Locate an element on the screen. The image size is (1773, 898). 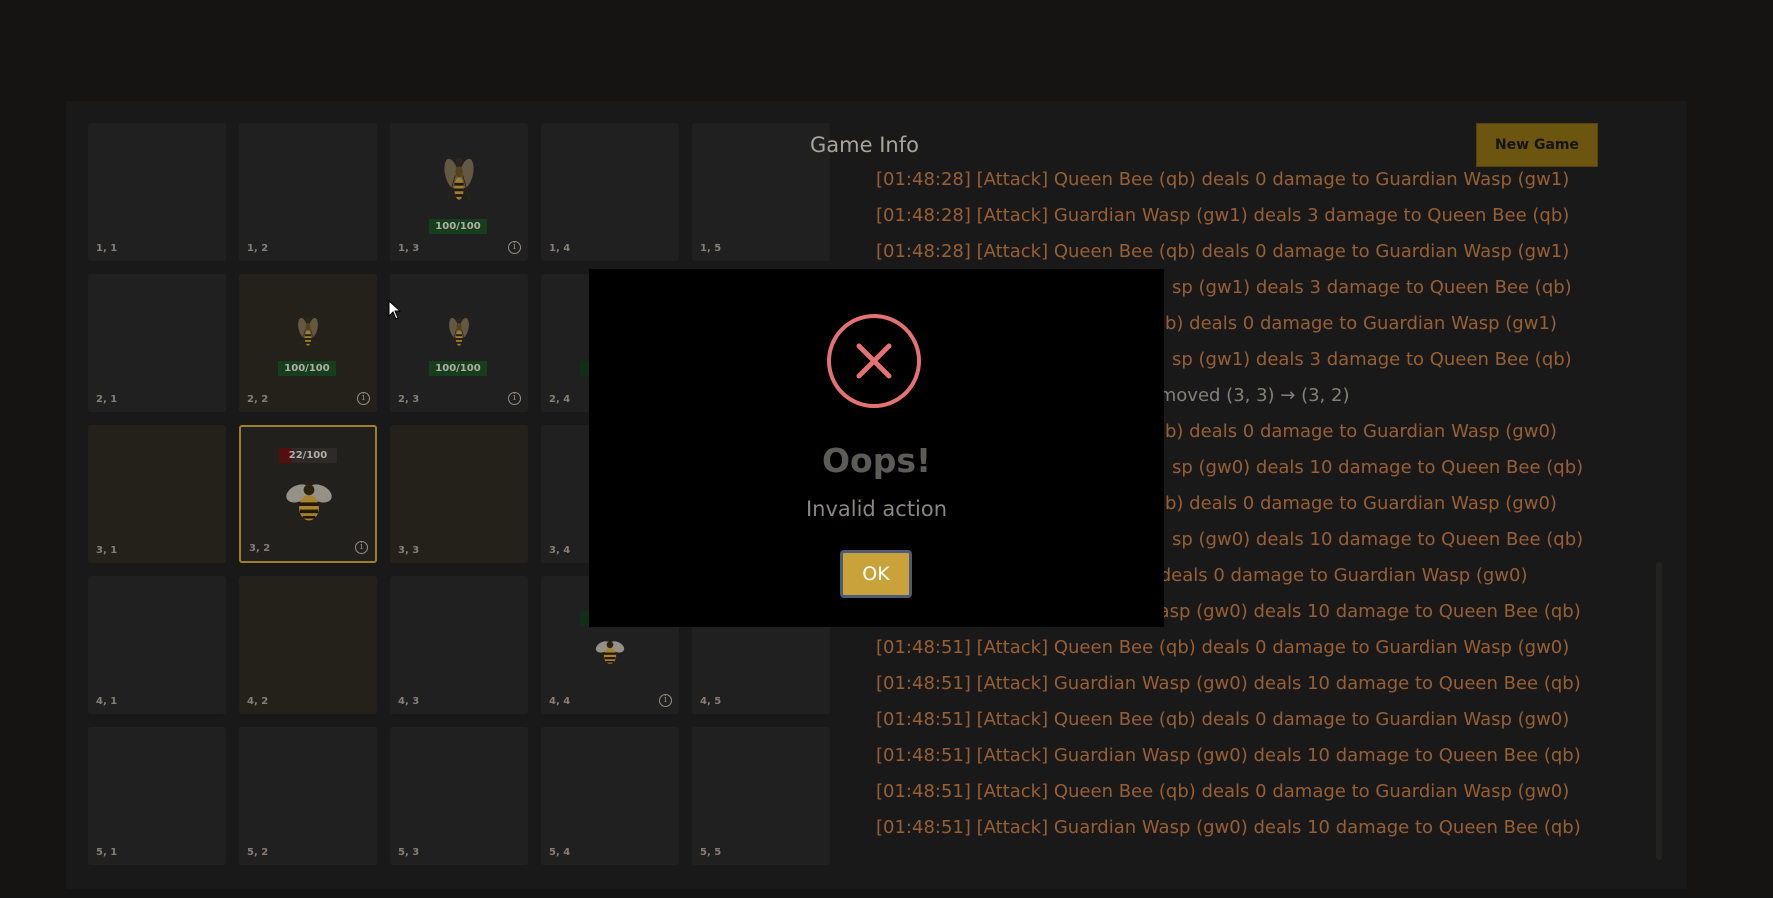
error-dialog: Oops! Invalid action OK is located at coordinates (876, 448).